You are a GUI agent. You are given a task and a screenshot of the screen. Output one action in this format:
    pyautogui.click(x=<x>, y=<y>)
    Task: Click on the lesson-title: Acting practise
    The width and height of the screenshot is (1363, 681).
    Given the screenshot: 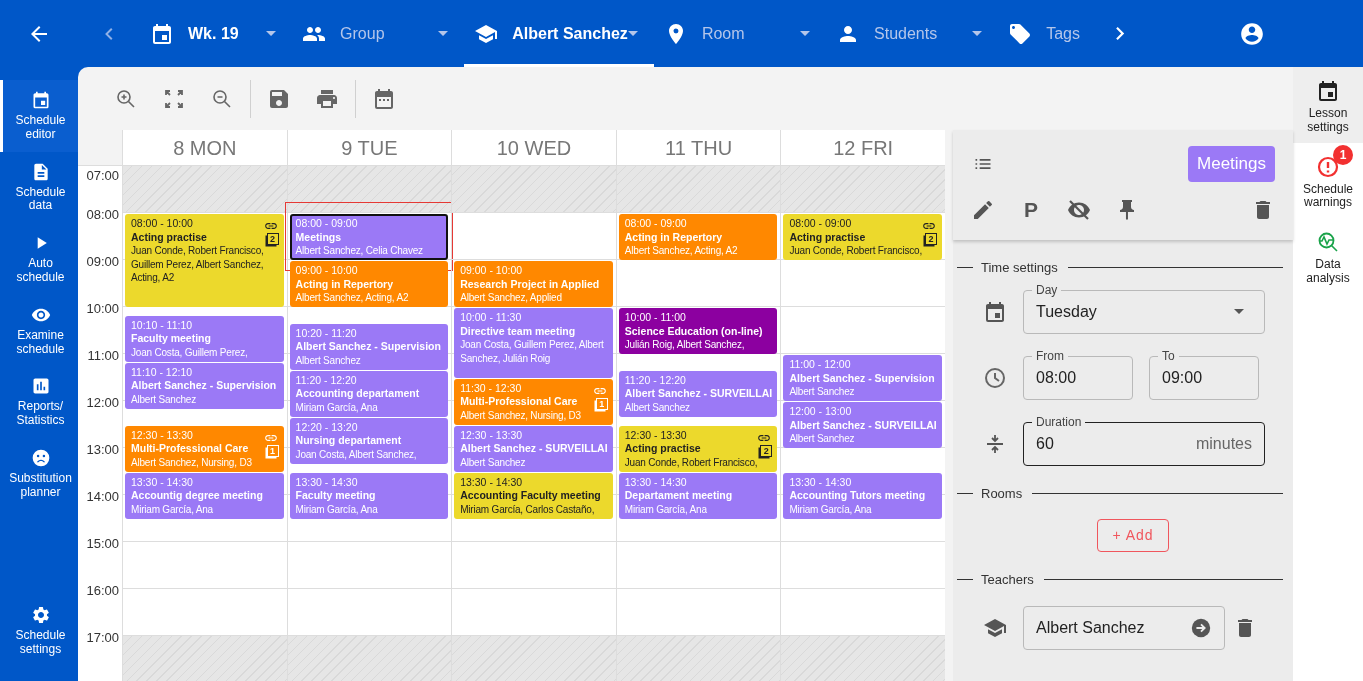 What is the action you would take?
    pyautogui.click(x=169, y=237)
    